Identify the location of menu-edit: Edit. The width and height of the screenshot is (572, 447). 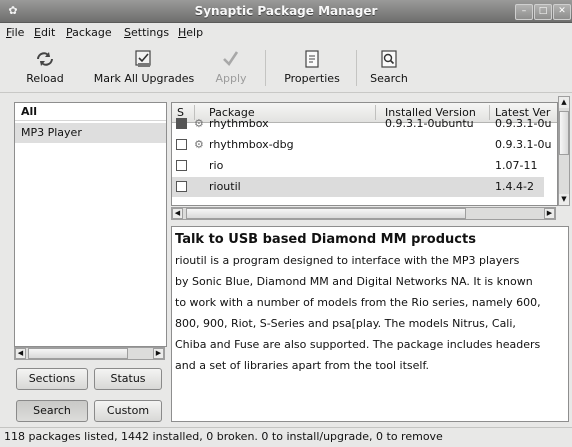
(44, 32).